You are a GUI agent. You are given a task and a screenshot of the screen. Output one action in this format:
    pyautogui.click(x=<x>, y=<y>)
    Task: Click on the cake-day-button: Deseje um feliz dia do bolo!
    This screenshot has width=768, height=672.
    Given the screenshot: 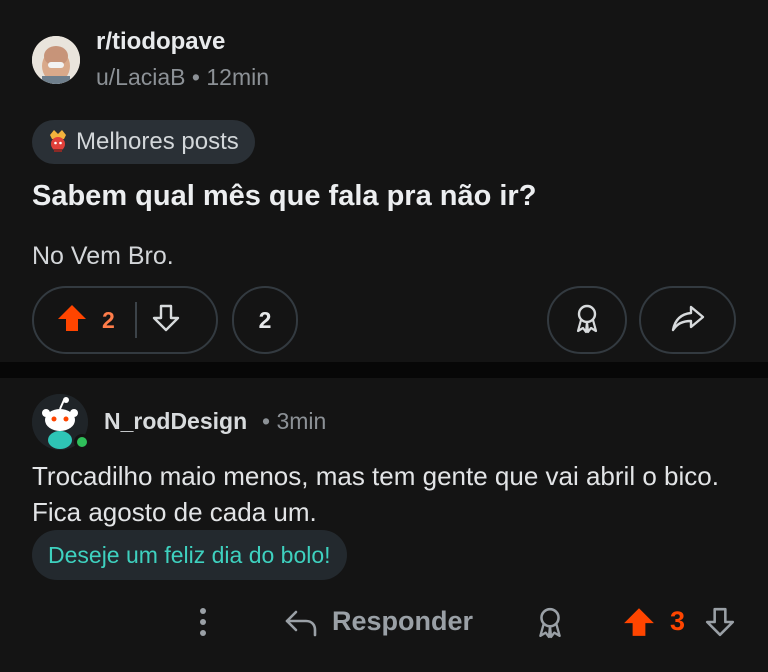 What is the action you would take?
    pyautogui.click(x=189, y=555)
    